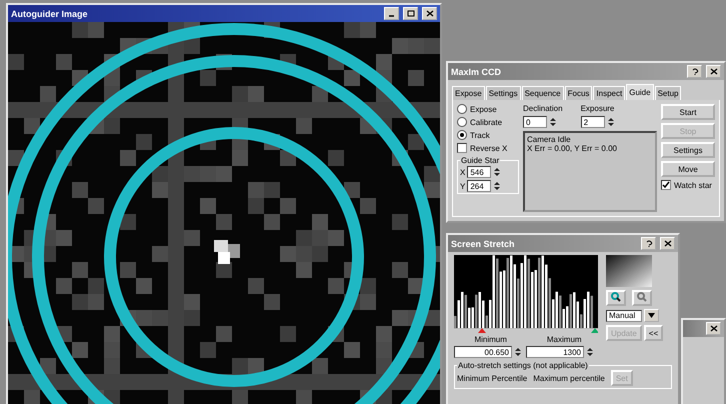  I want to click on field-label: Minimum, so click(490, 339).